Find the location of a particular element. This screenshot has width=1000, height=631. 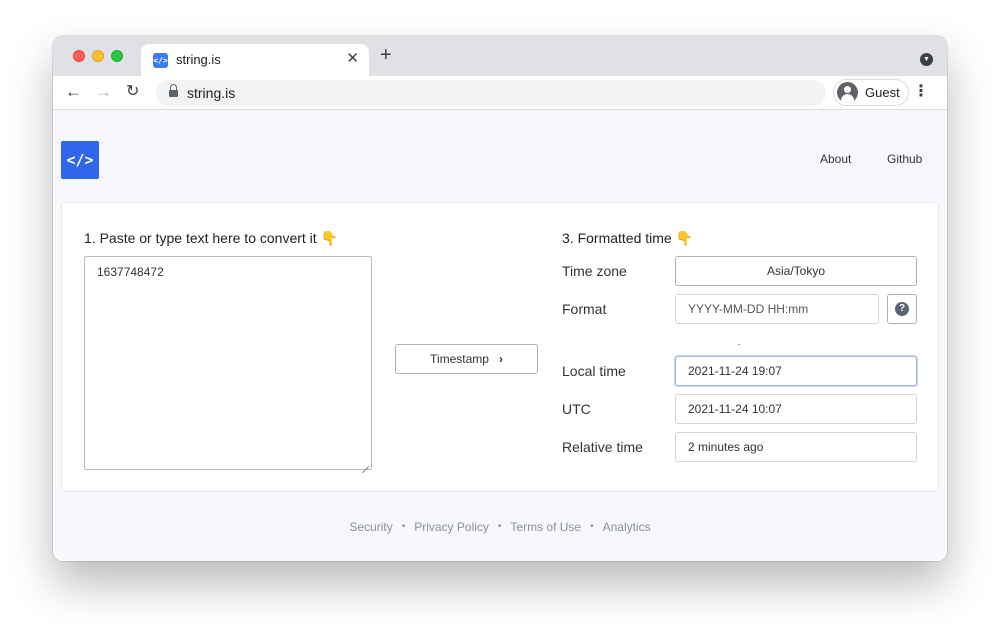

footer-link-terms: Terms of Use is located at coordinates (545, 527).